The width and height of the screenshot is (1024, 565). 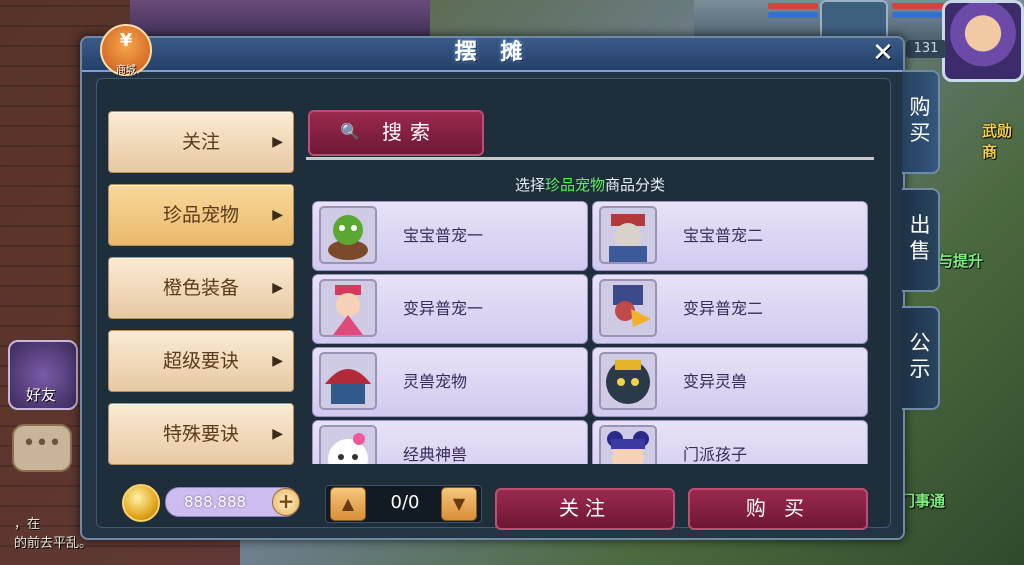 What do you see at coordinates (730, 442) in the screenshot?
I see `pet-category-card: 门派孩子` at bounding box center [730, 442].